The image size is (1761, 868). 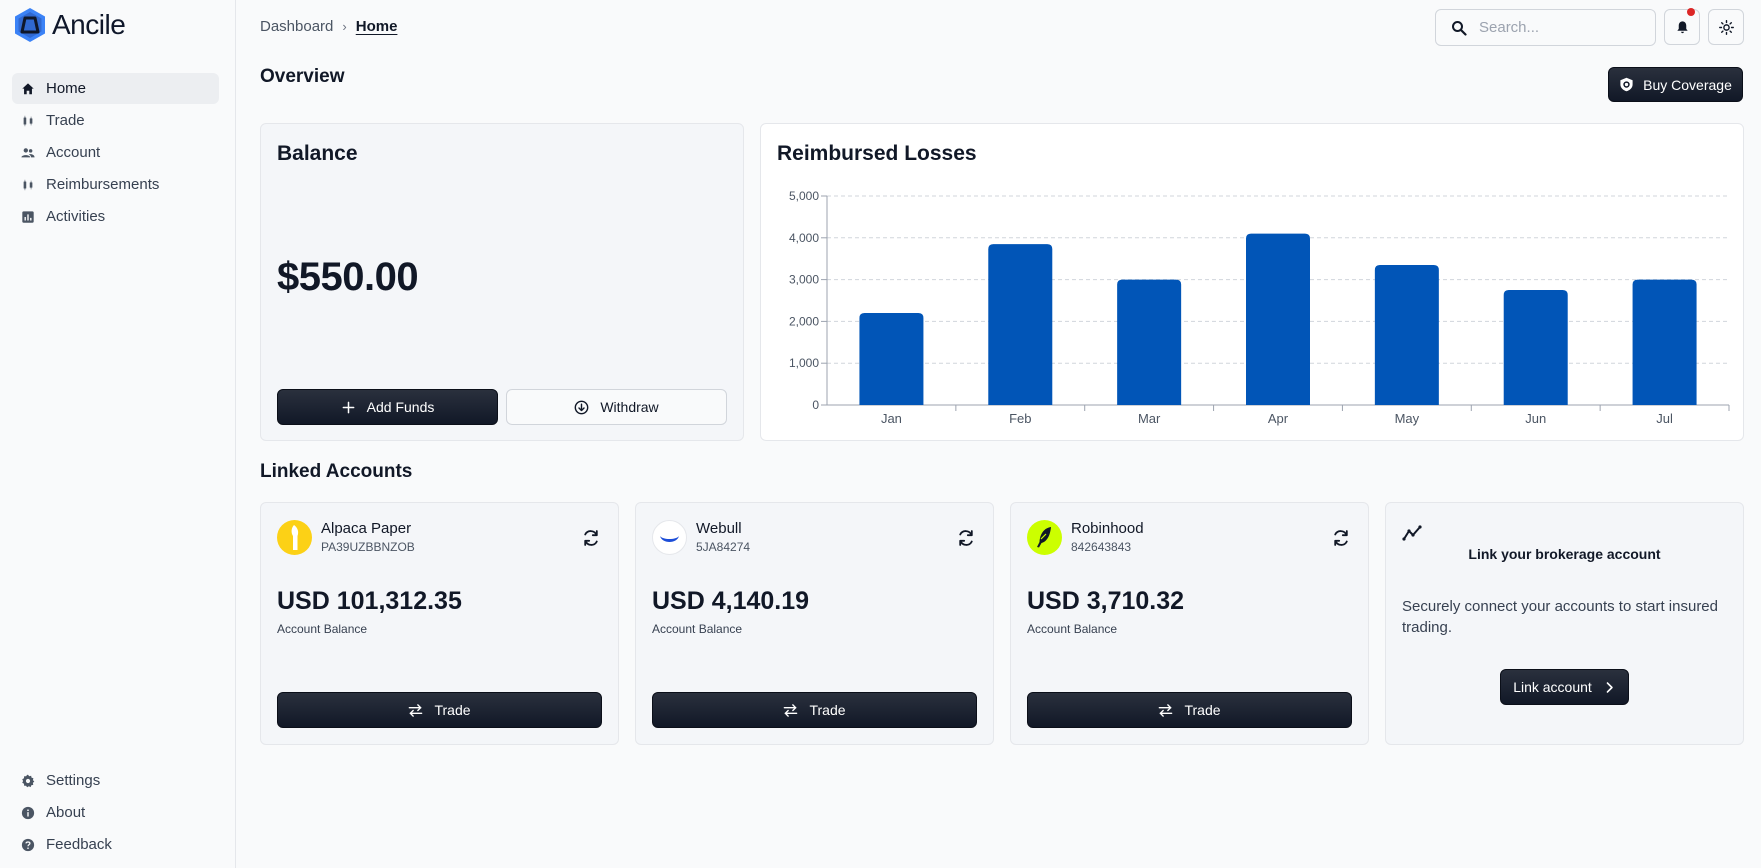 What do you see at coordinates (891, 418) in the screenshot?
I see `x-tick-label: Jan` at bounding box center [891, 418].